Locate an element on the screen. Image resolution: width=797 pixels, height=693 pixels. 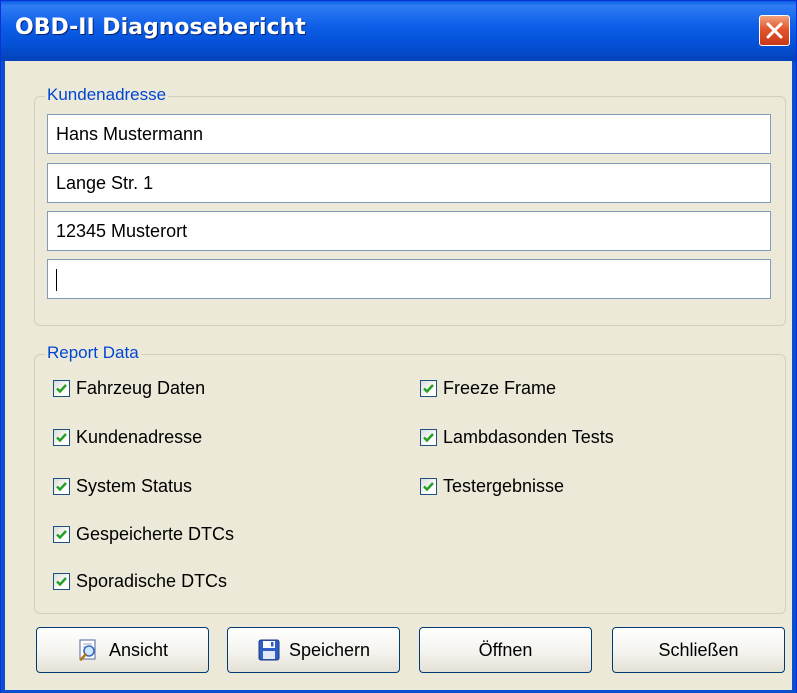
preview-icon is located at coordinates (89, 650).